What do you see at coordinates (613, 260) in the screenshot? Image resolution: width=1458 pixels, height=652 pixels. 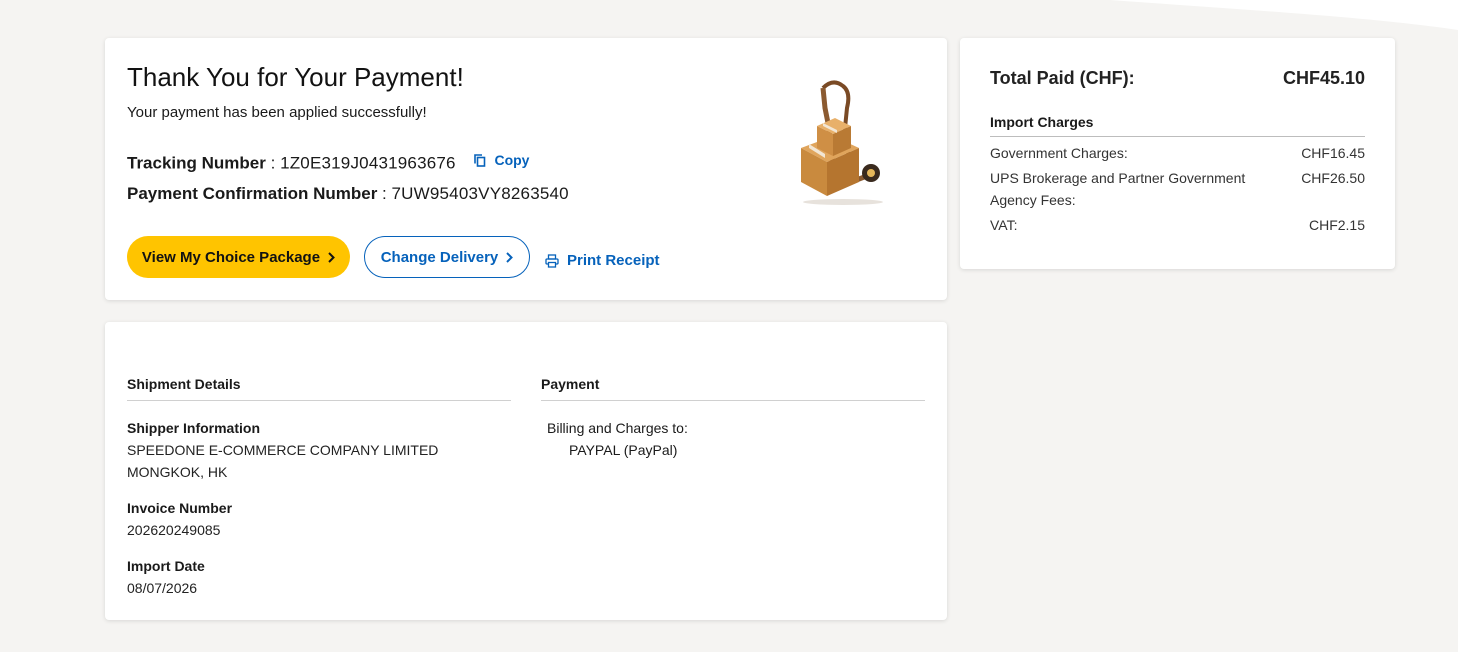 I see `print-receipt-label: Print Receipt` at bounding box center [613, 260].